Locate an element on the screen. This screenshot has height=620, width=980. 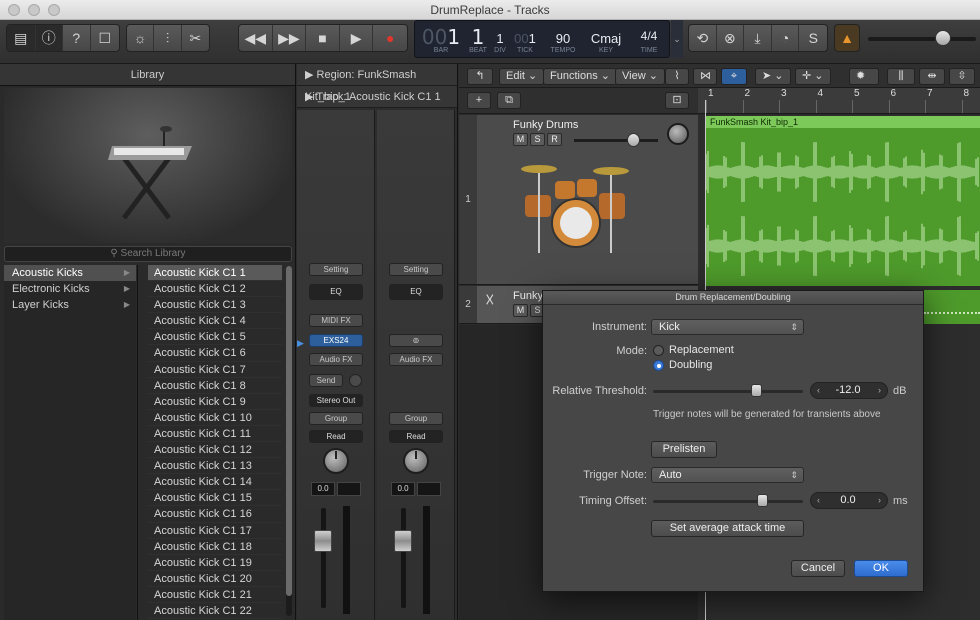
patch-item: Acoustic Kick C1 14 is located at coordinates (215, 482).